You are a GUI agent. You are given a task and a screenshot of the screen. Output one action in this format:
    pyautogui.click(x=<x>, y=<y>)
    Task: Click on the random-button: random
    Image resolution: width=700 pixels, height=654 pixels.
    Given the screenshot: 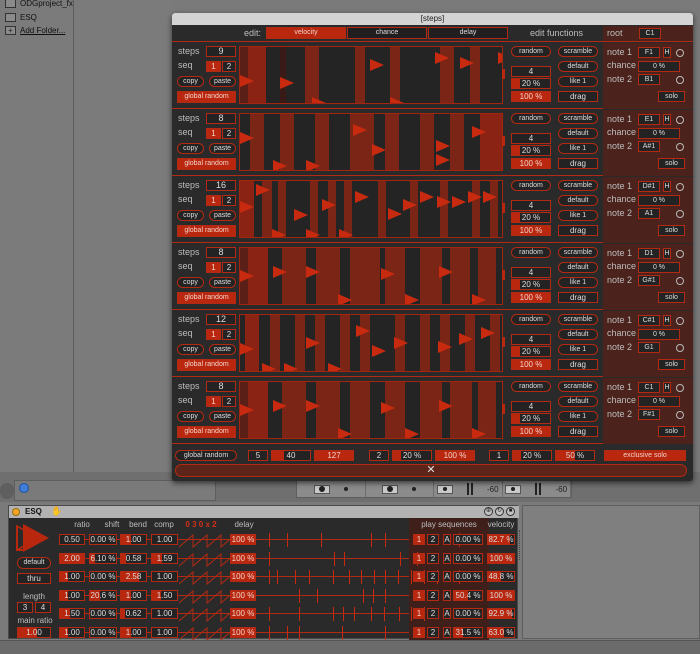 What is the action you would take?
    pyautogui.click(x=531, y=118)
    